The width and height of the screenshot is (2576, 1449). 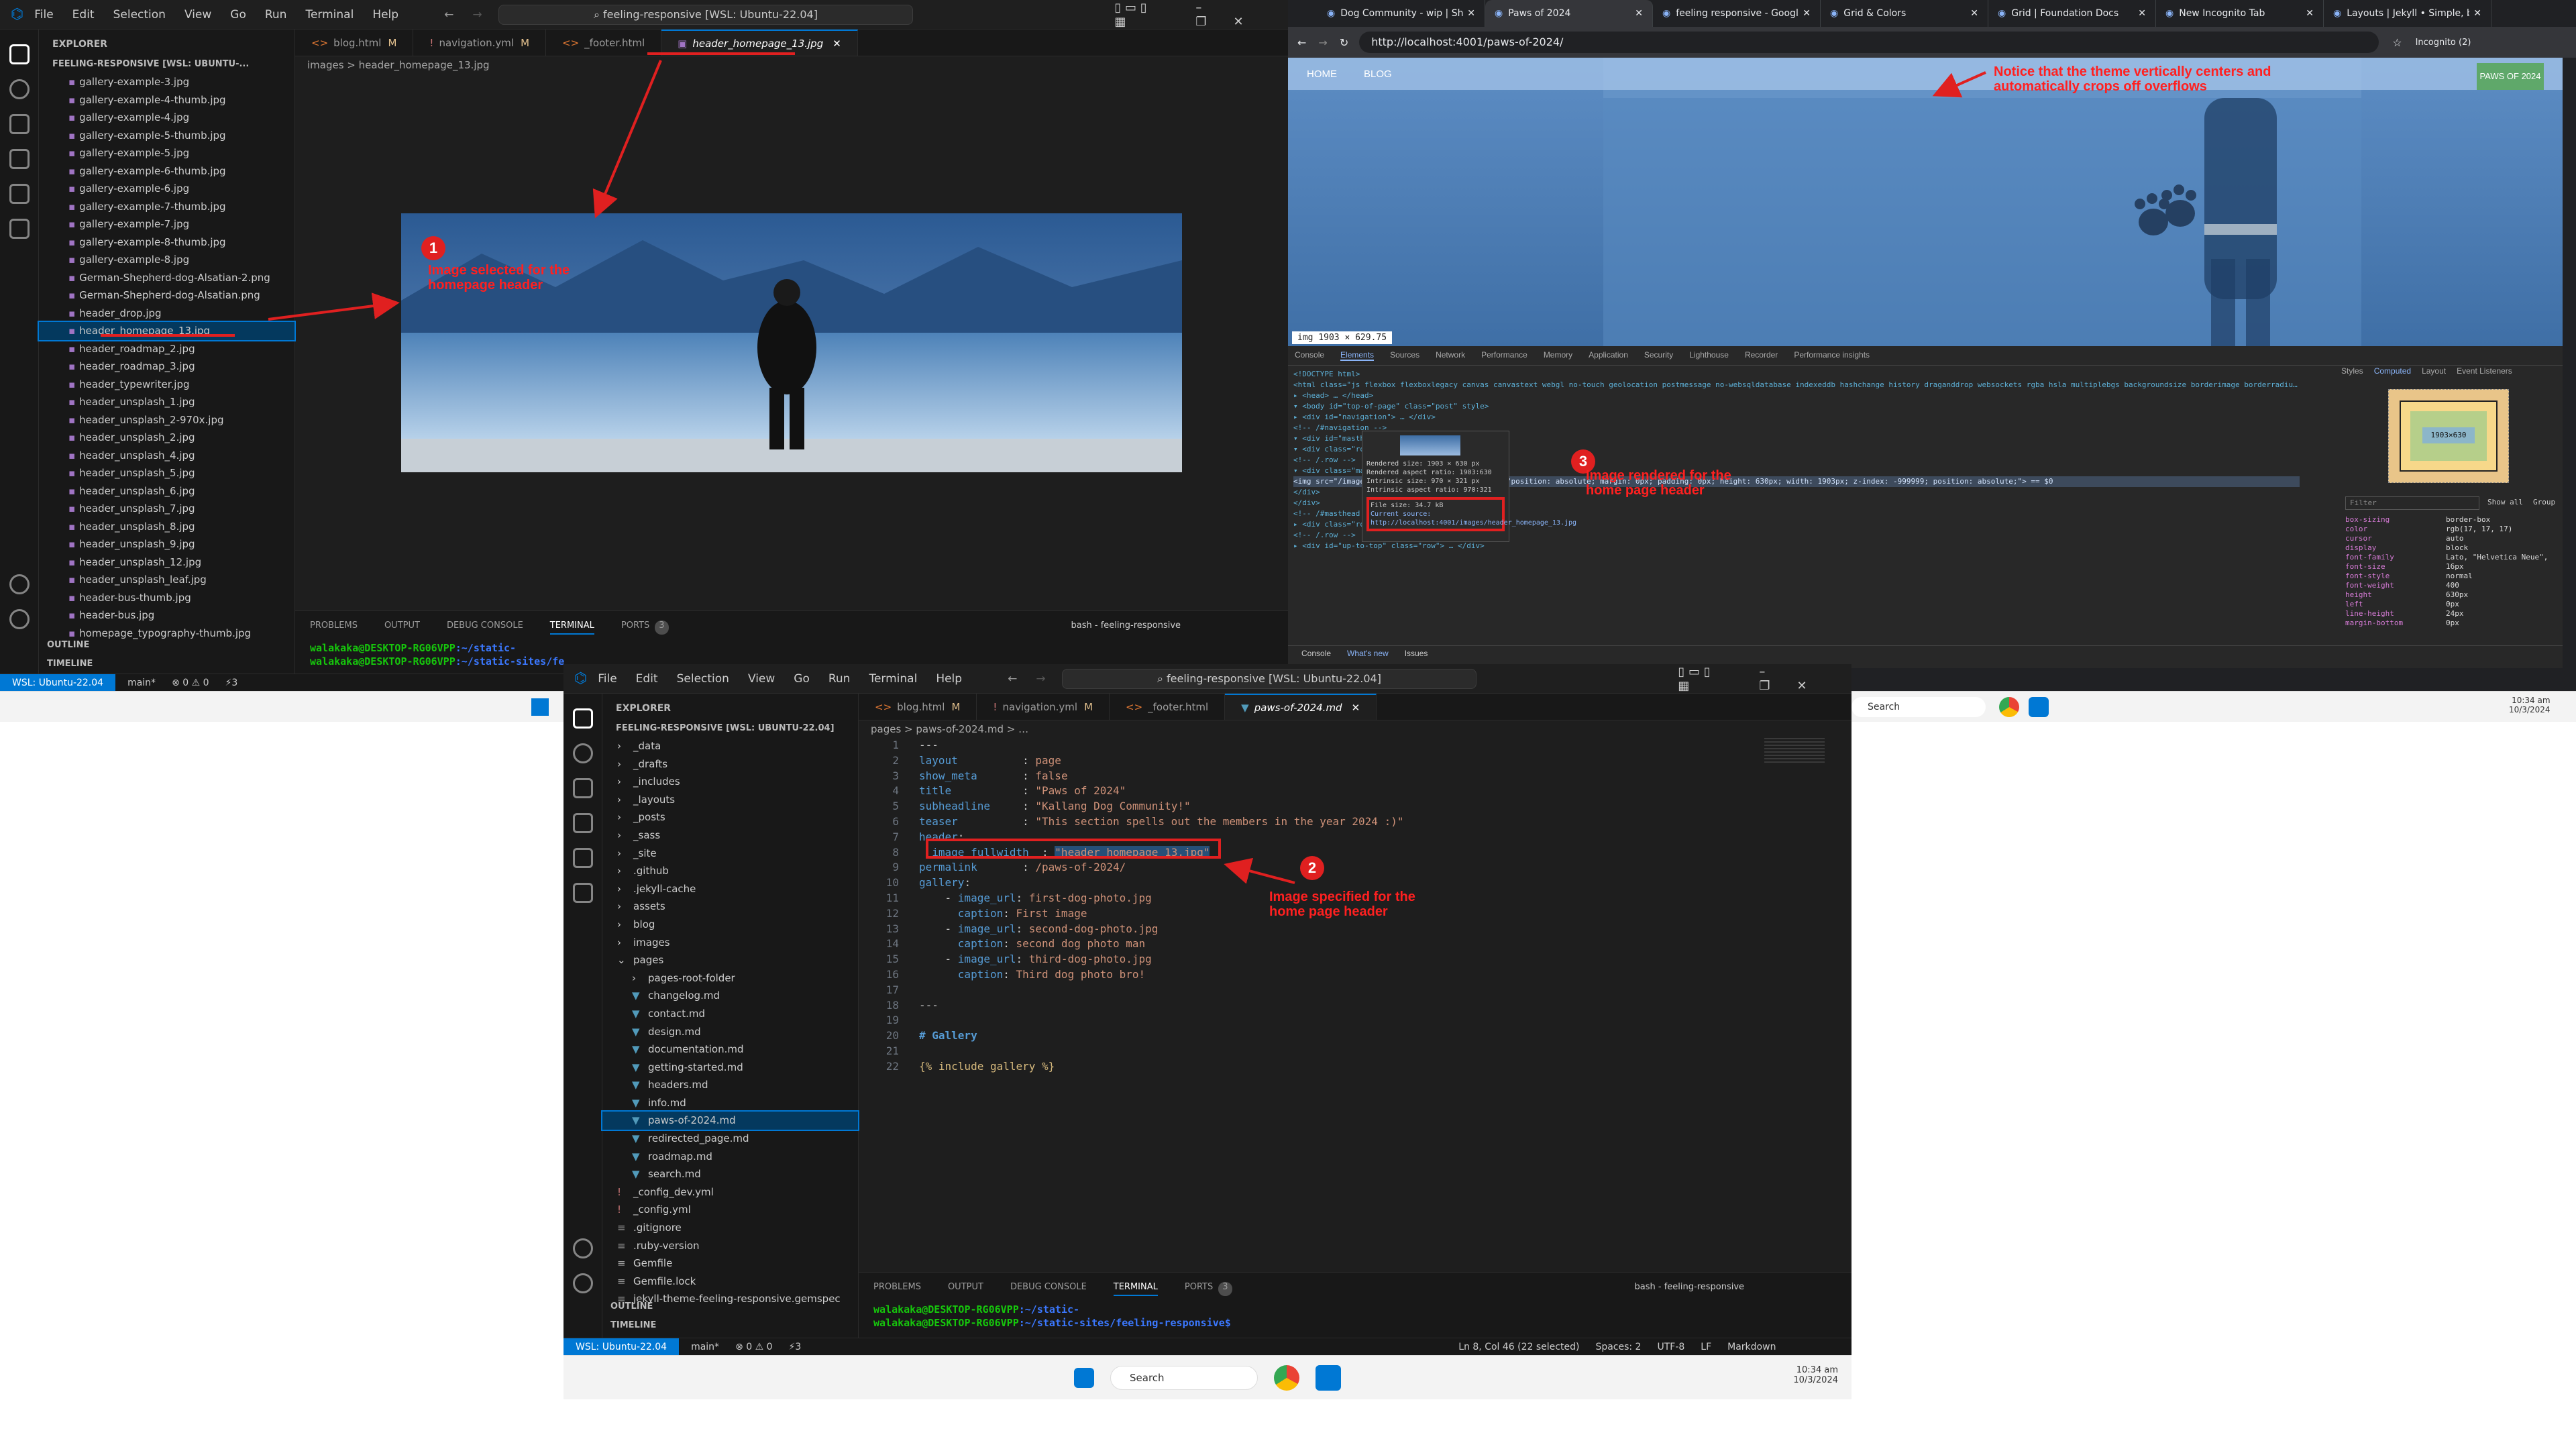 I want to click on panel-tab-output: OUTPUT, so click(x=965, y=1289).